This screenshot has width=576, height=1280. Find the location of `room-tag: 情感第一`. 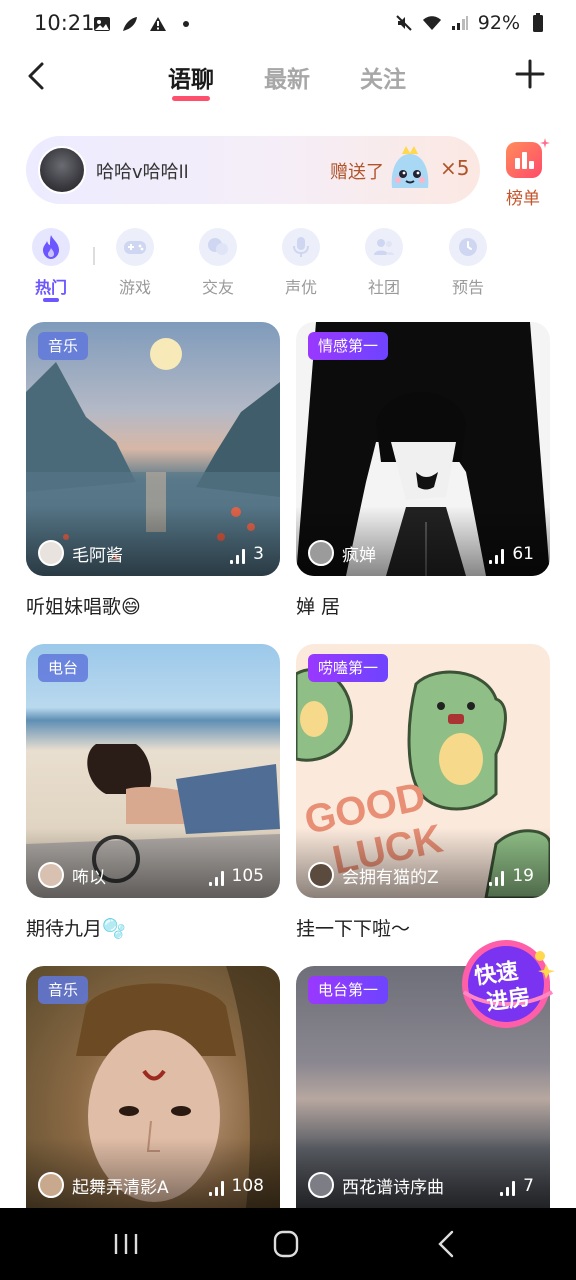

room-tag: 情感第一 is located at coordinates (348, 346).